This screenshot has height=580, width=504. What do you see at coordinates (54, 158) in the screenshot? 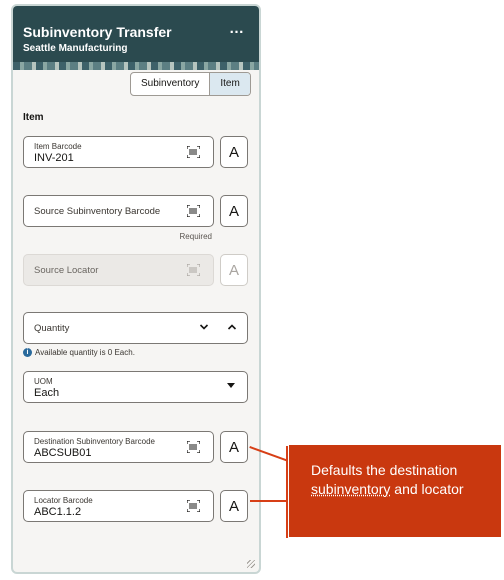
I see `item-barcode-value: INV-201` at bounding box center [54, 158].